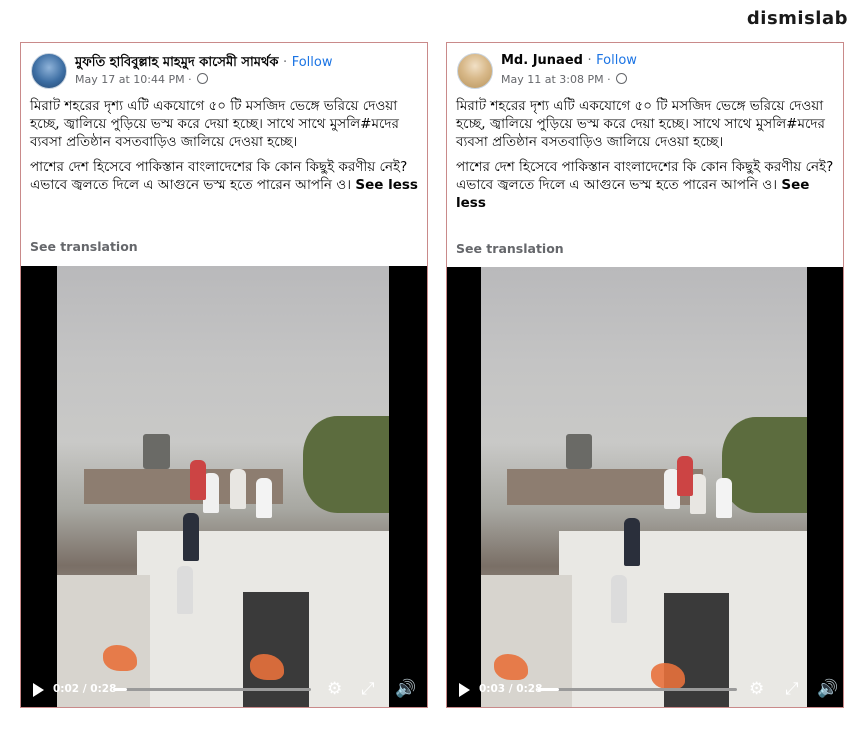  I want to click on post-meta: May 17 at 10:44 PM ·, so click(142, 79).